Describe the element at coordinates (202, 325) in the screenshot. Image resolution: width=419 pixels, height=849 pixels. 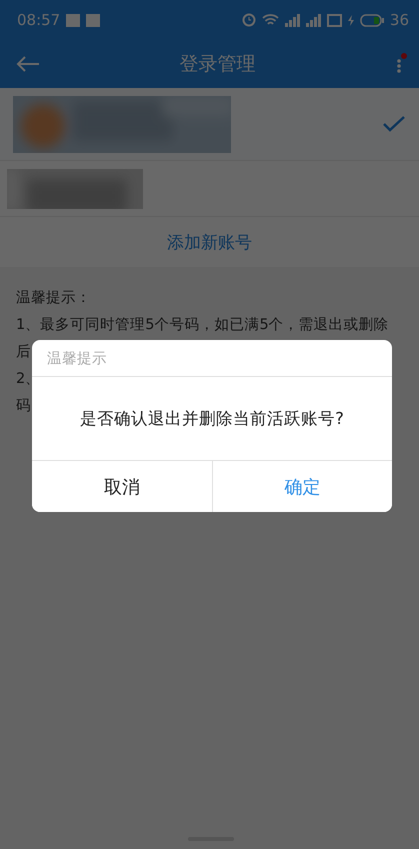
I see `tip-text: 1、最多可同时管理5个号码，如已满5个，需退出或删除` at that location.